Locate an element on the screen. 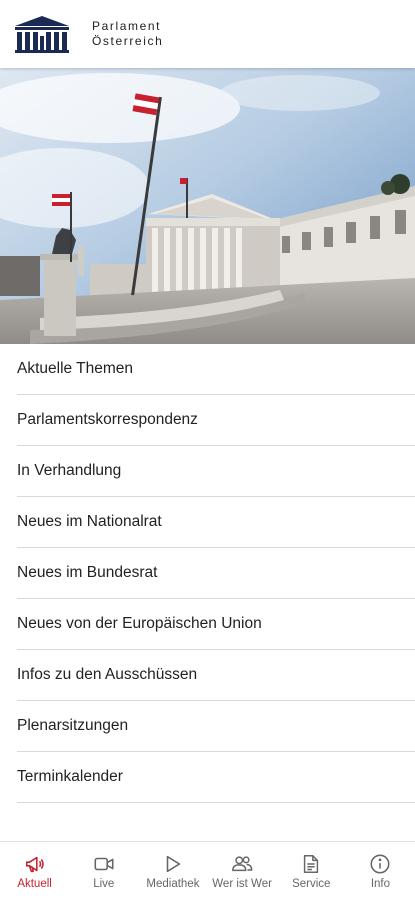 This screenshot has width=415, height=900. video-camera-icon is located at coordinates (104, 863).